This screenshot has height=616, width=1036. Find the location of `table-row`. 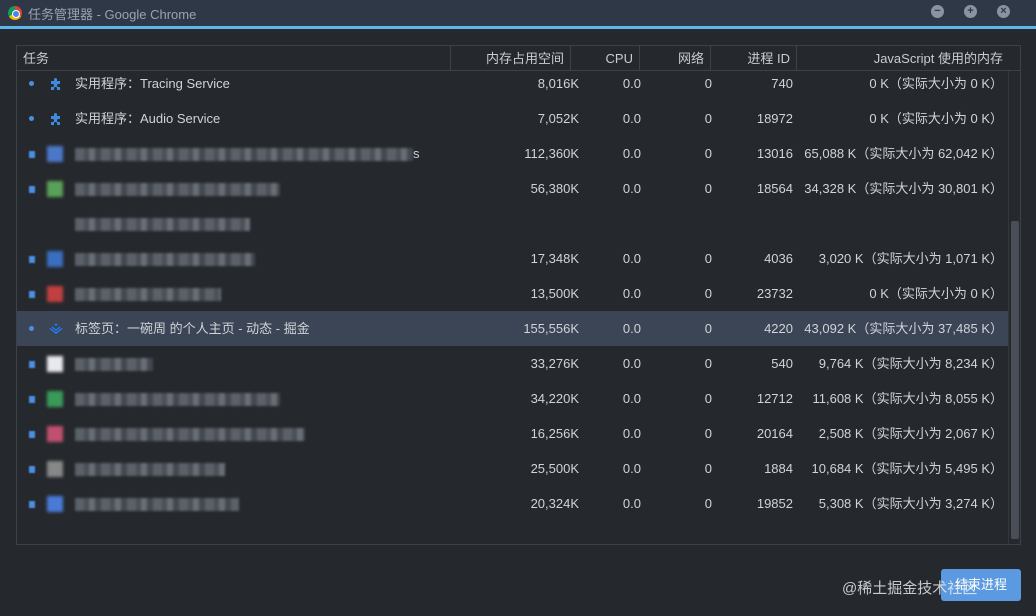

table-row is located at coordinates (513, 223).